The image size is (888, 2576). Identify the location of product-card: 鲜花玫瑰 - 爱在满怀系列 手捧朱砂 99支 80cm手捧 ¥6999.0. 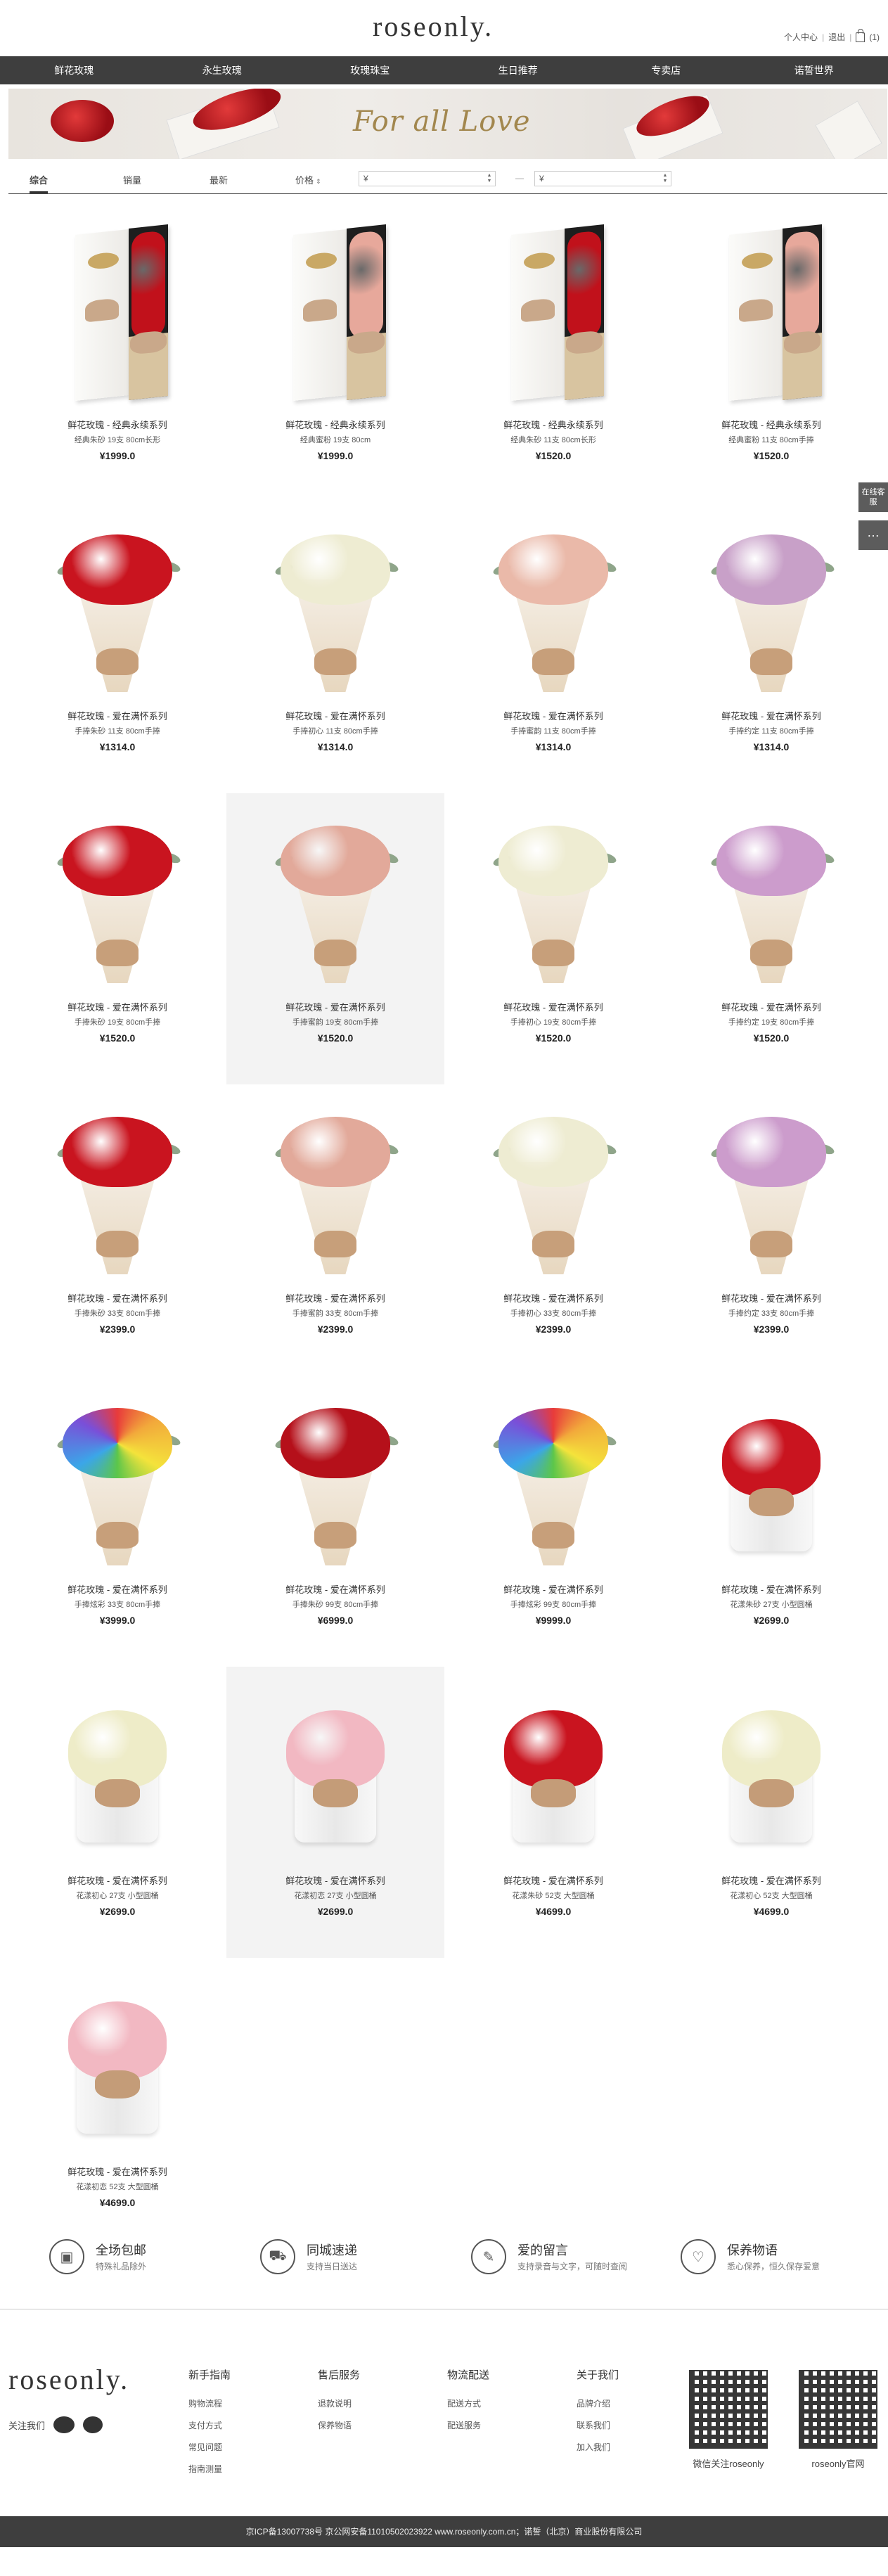
(335, 1521).